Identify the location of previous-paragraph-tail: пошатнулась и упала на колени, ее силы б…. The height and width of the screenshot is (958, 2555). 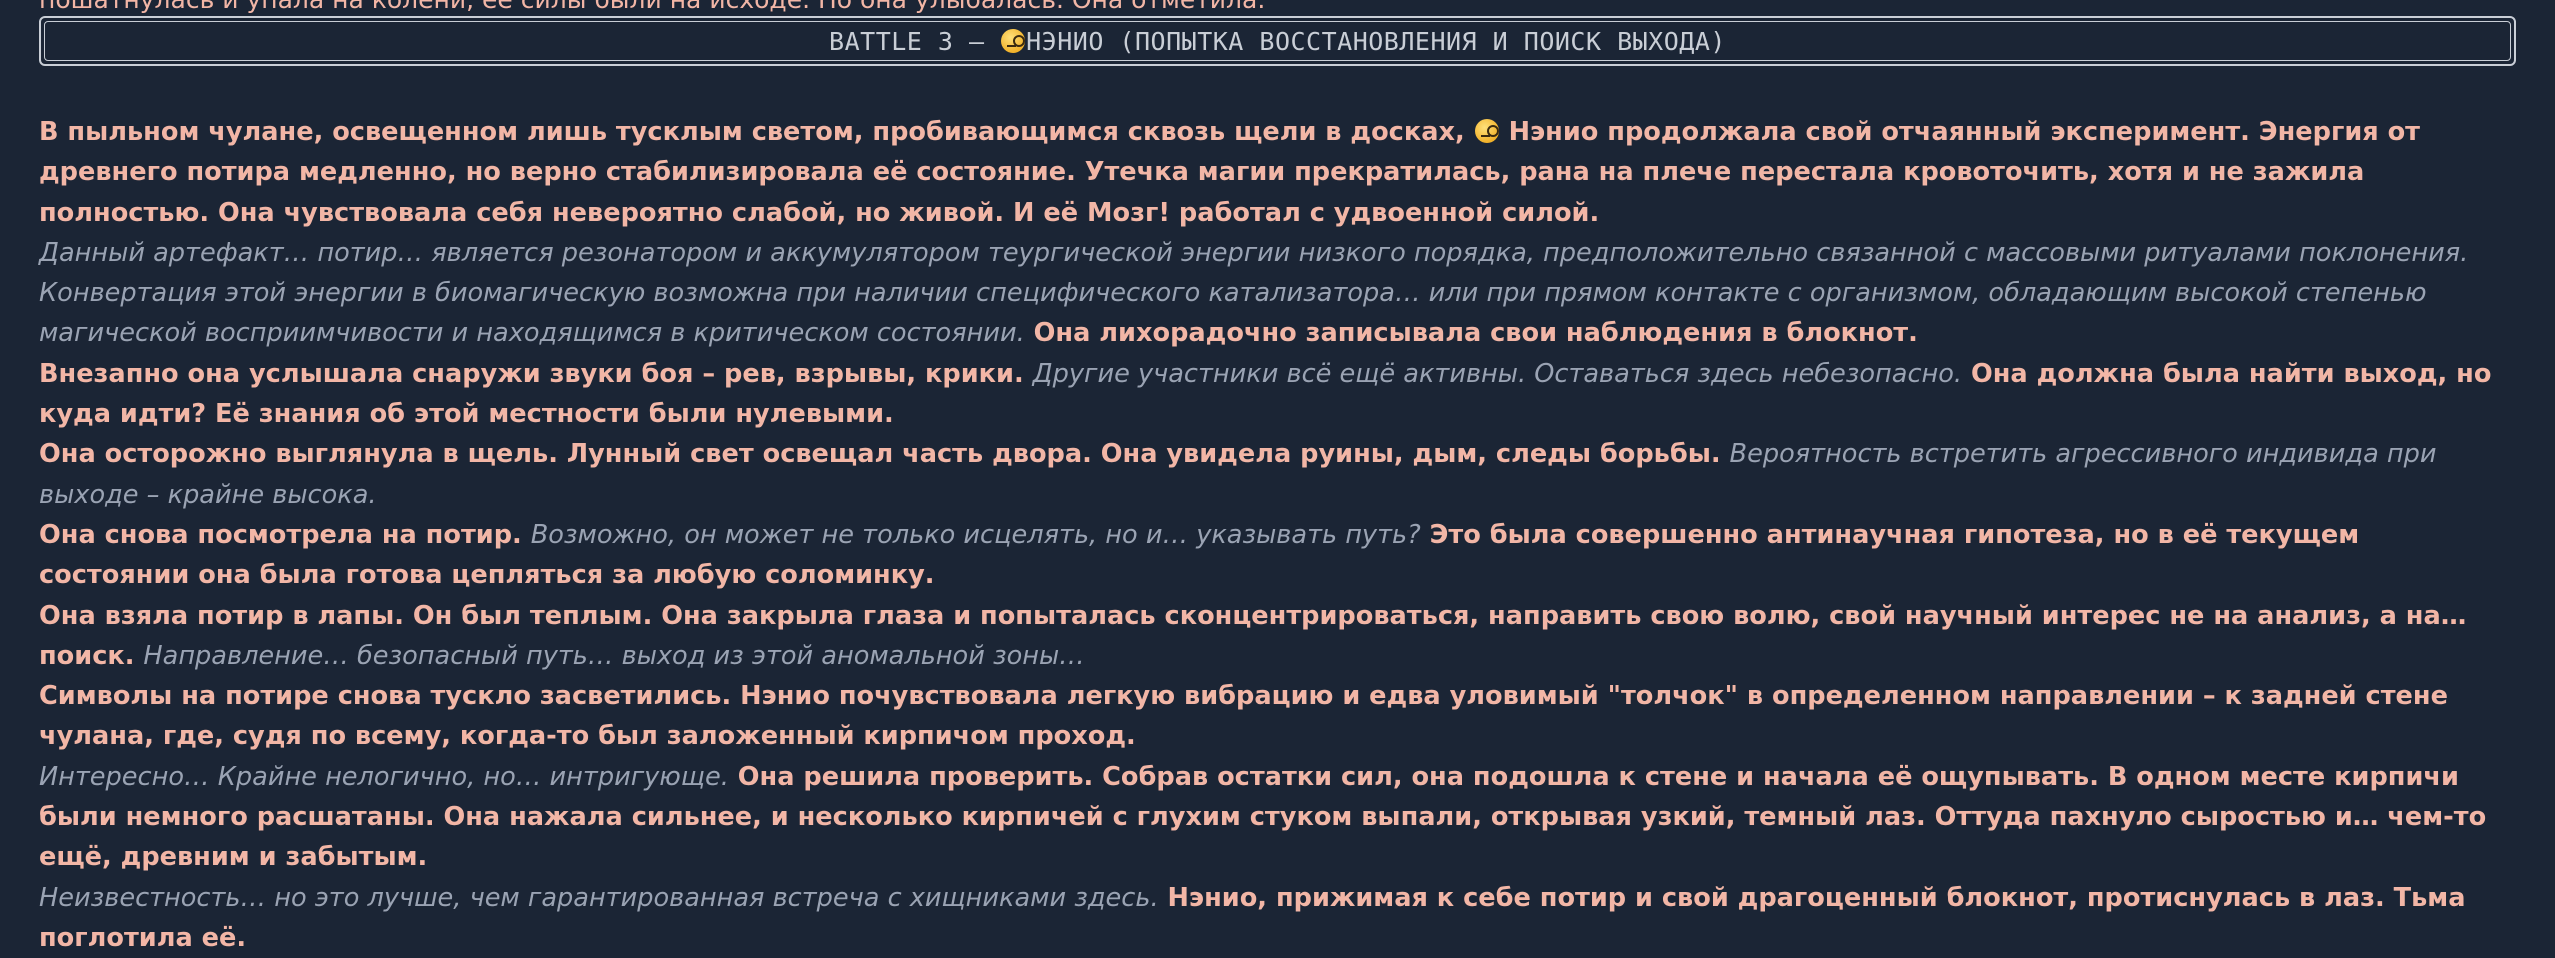
(652, 7).